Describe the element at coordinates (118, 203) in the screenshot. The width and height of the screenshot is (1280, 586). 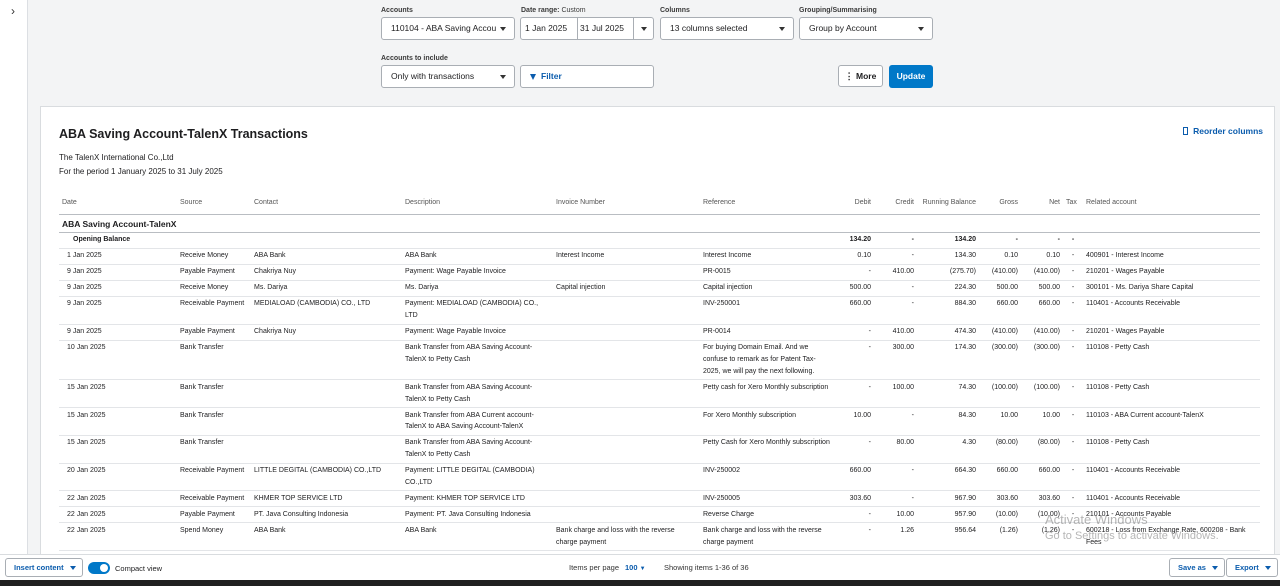
I see `column-header-date: Date` at that location.